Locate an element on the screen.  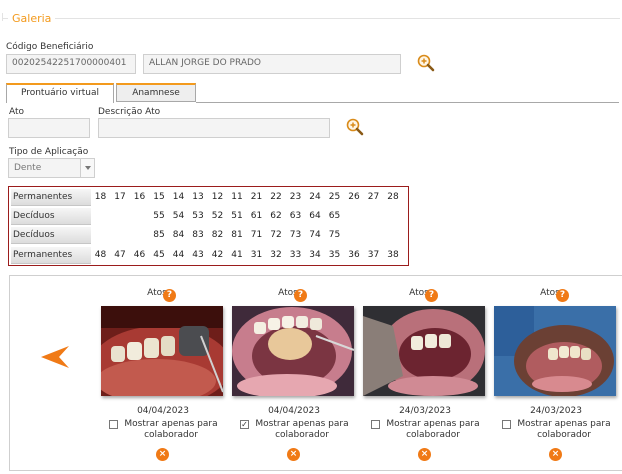
tooth-35: 35 is located at coordinates (334, 255).